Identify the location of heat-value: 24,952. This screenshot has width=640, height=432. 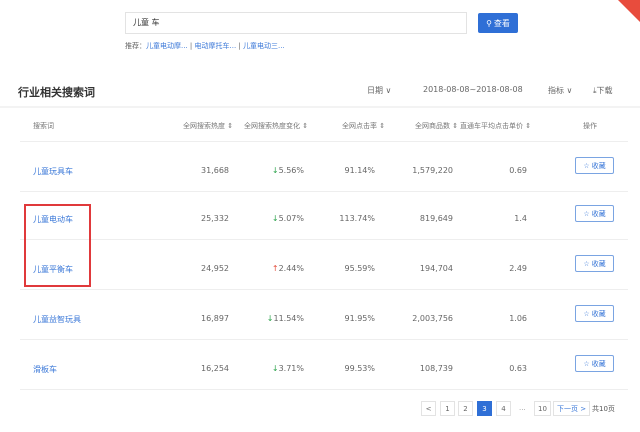
(215, 268).